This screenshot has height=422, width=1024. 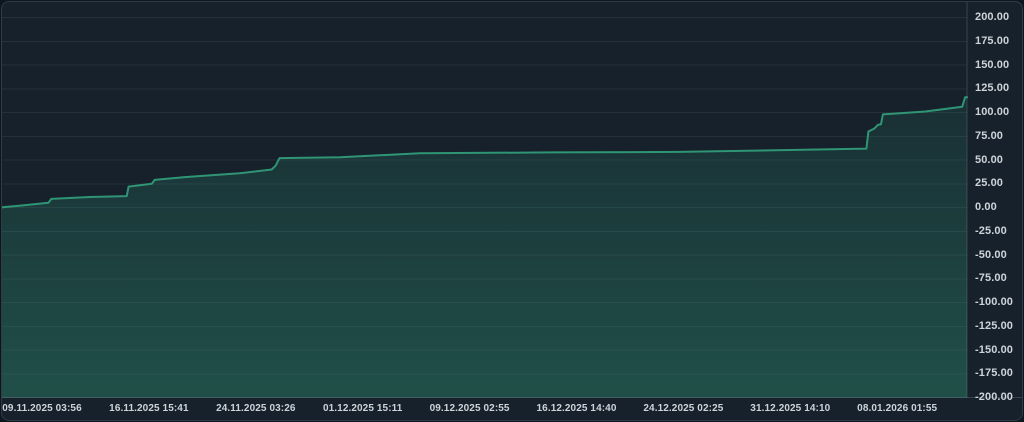 What do you see at coordinates (992, 40) in the screenshot?
I see `price-axis-label: 175.00` at bounding box center [992, 40].